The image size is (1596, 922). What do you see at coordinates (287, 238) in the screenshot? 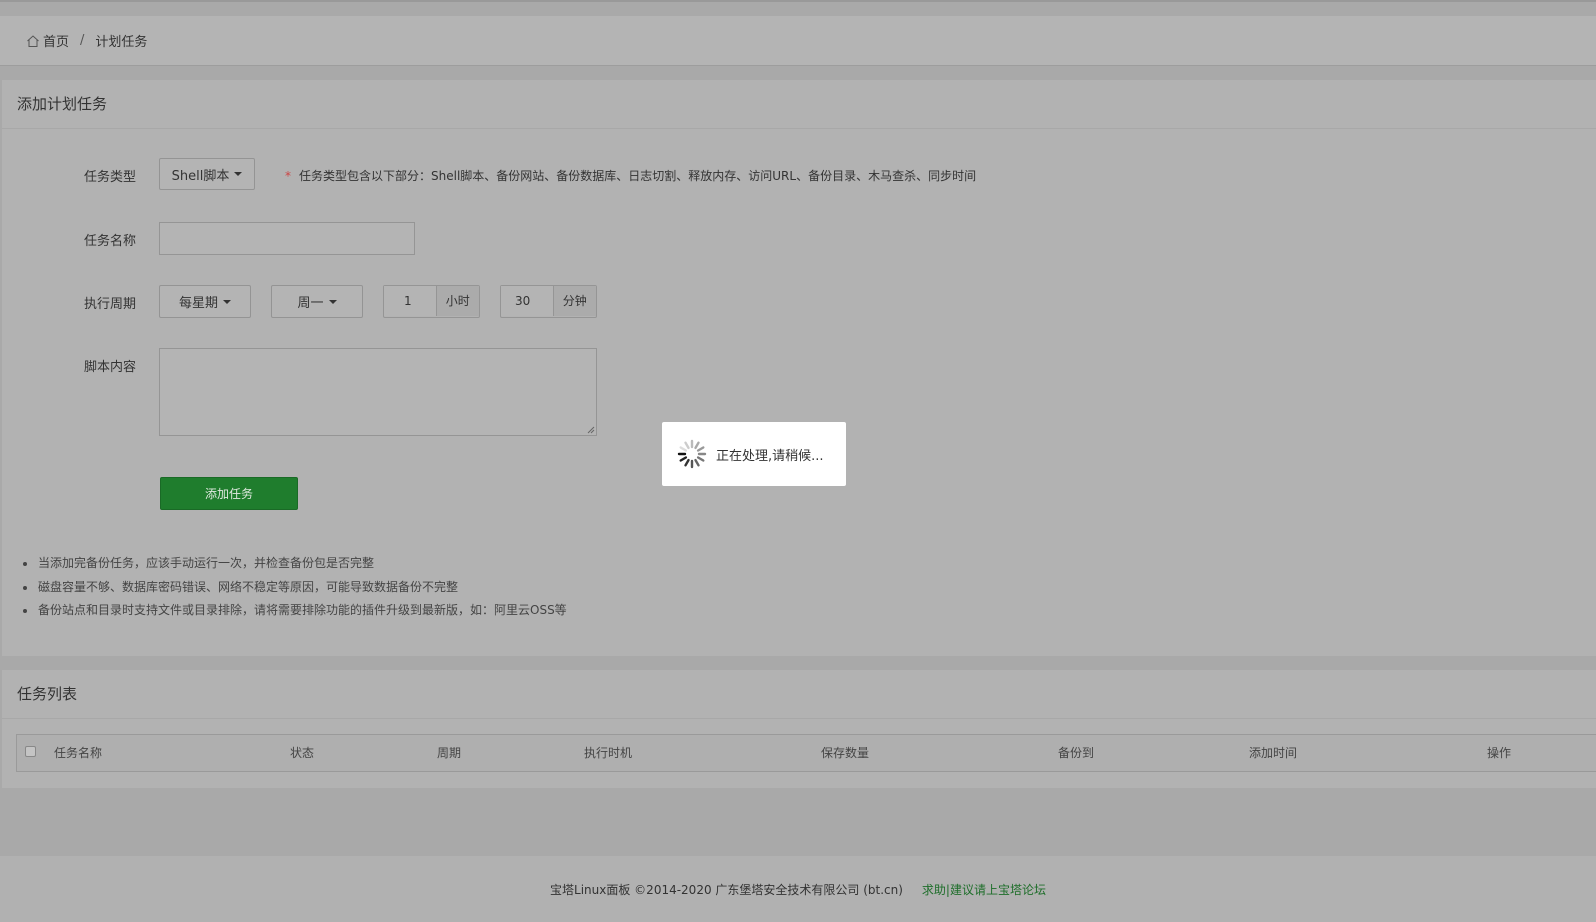
I see `task-name-input` at bounding box center [287, 238].